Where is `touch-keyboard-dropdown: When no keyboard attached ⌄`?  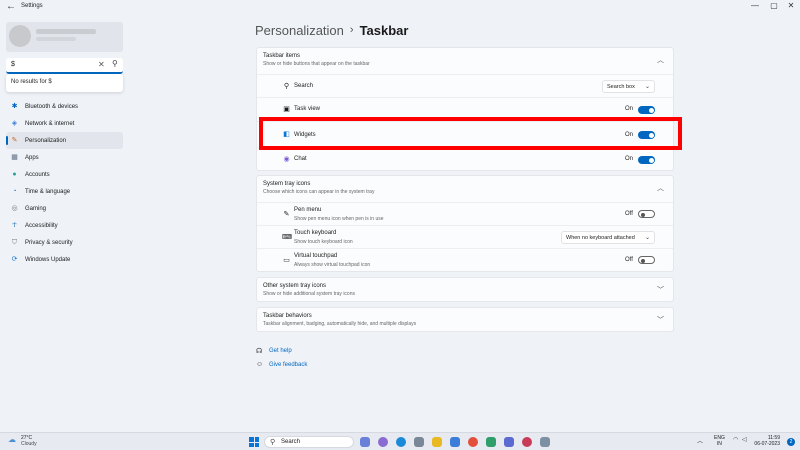
touch-keyboard-dropdown: When no keyboard attached ⌄ is located at coordinates (608, 237).